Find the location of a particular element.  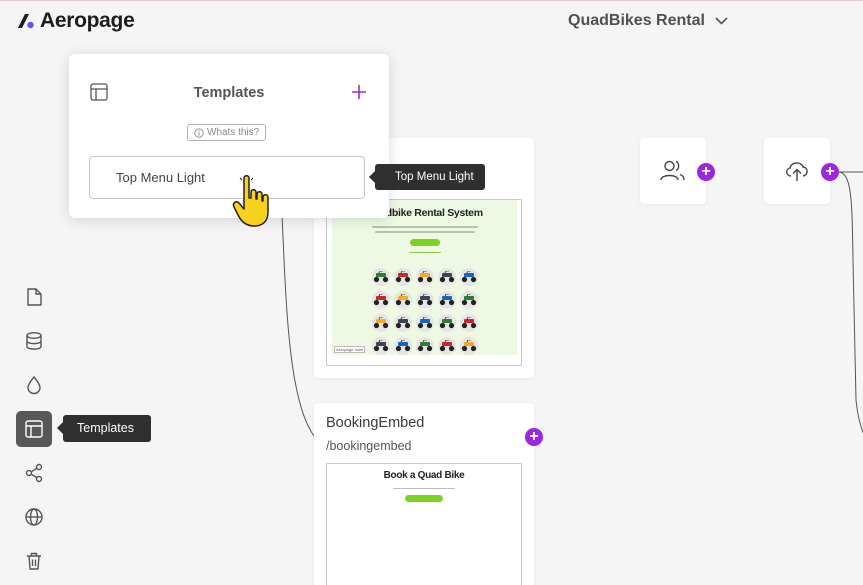

sidebar-item-database is located at coordinates (34, 341).